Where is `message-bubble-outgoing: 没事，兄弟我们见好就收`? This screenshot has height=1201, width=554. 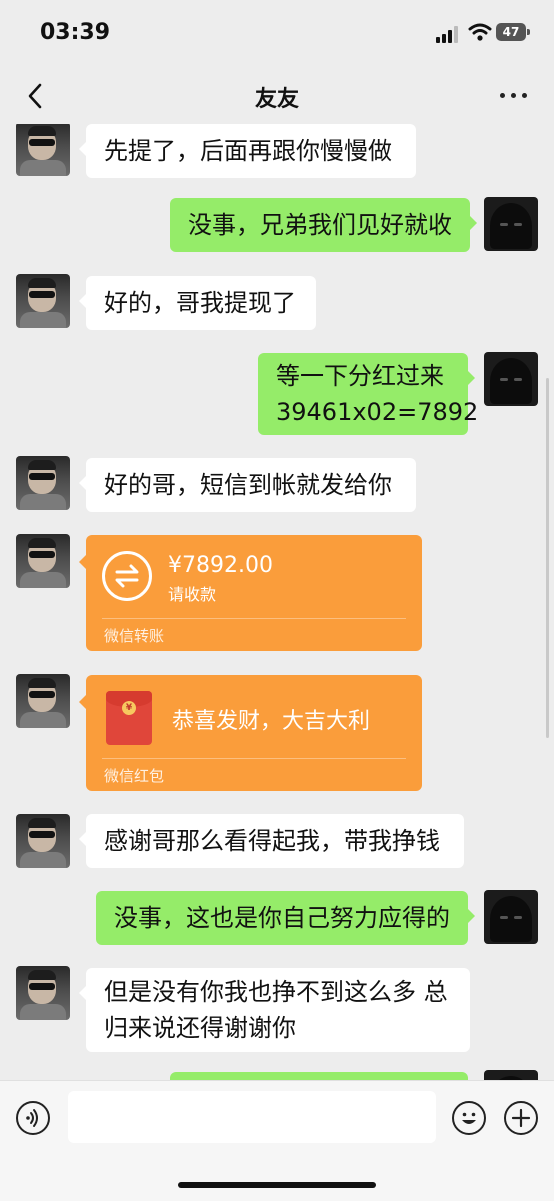 message-bubble-outgoing: 没事，兄弟我们见好就收 is located at coordinates (323, 225).